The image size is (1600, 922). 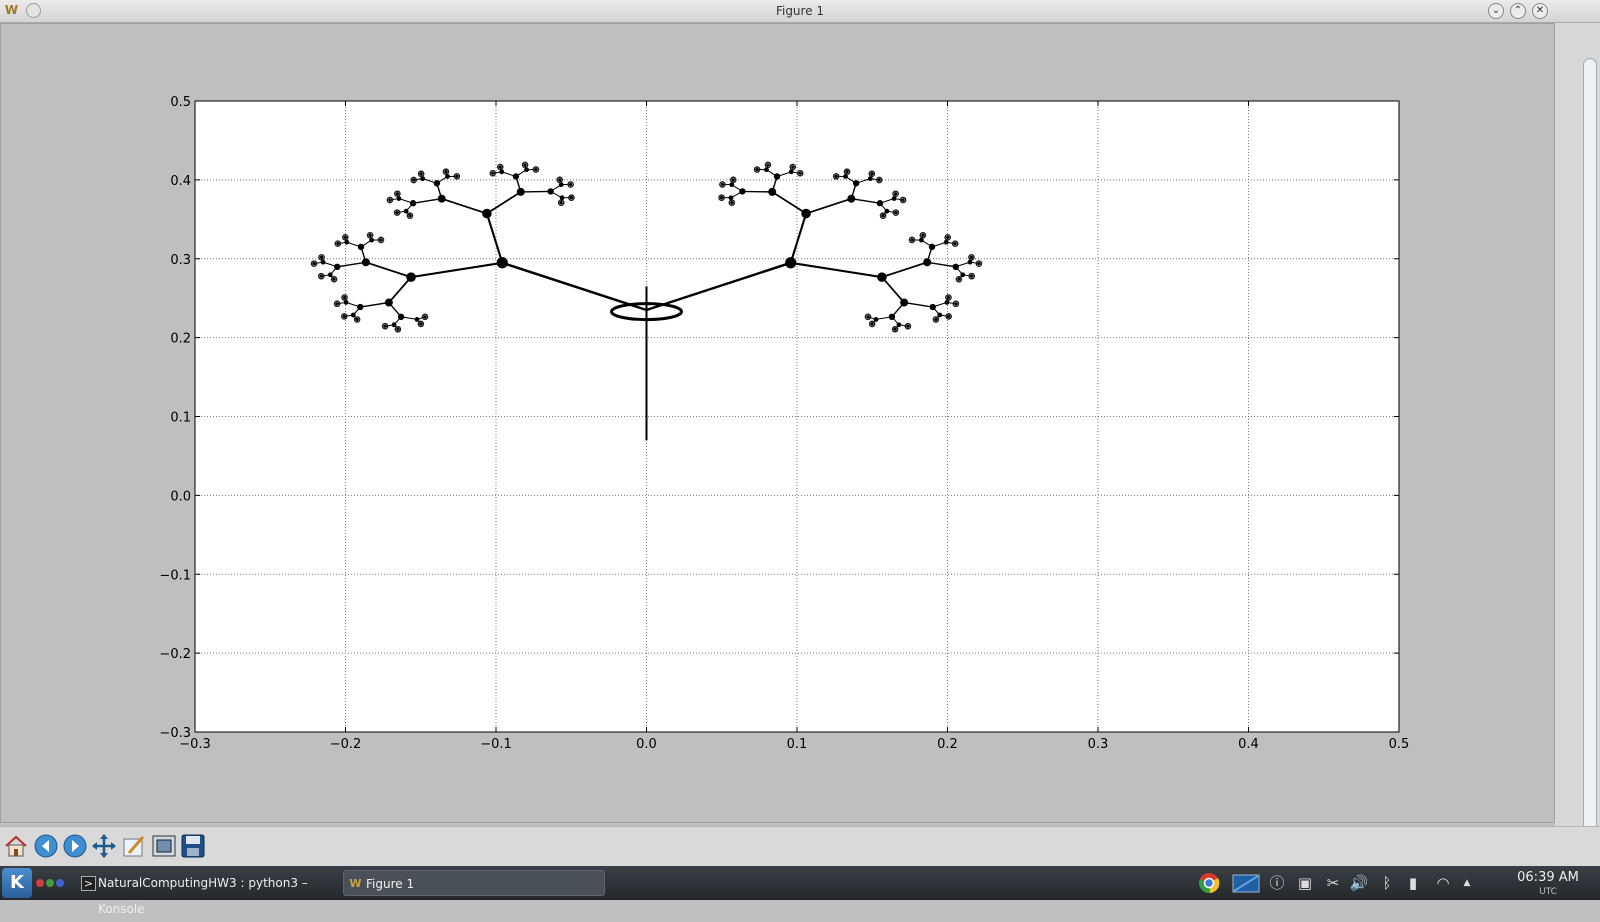 What do you see at coordinates (1305, 883) in the screenshot?
I see `package-notifier-icon: ▣` at bounding box center [1305, 883].